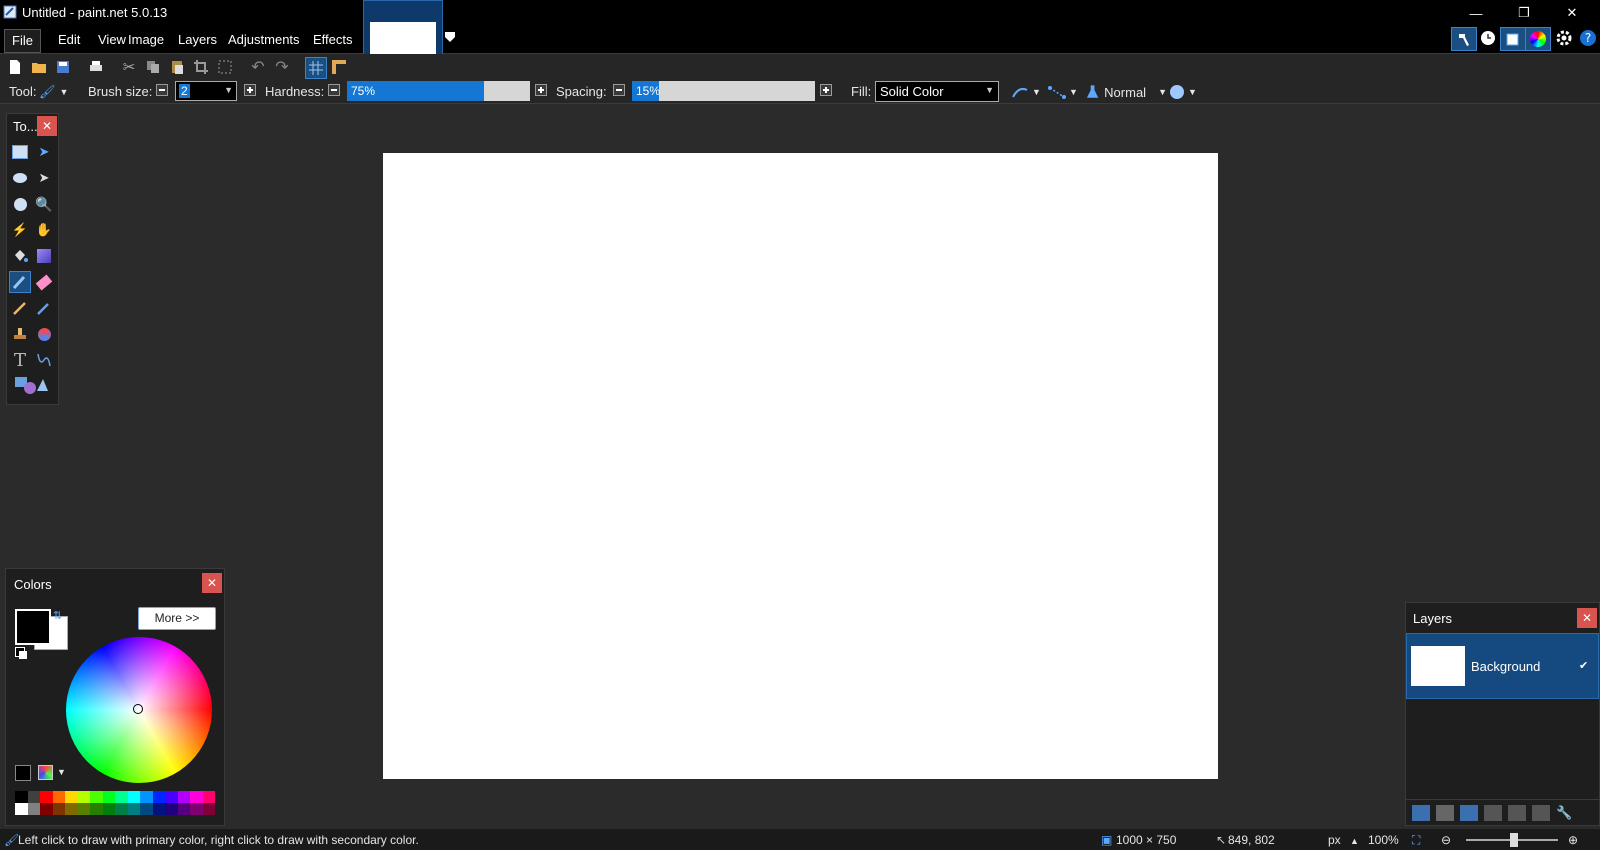 This screenshot has height=850, width=1600. What do you see at coordinates (22, 41) in the screenshot?
I see `menu-file: File` at bounding box center [22, 41].